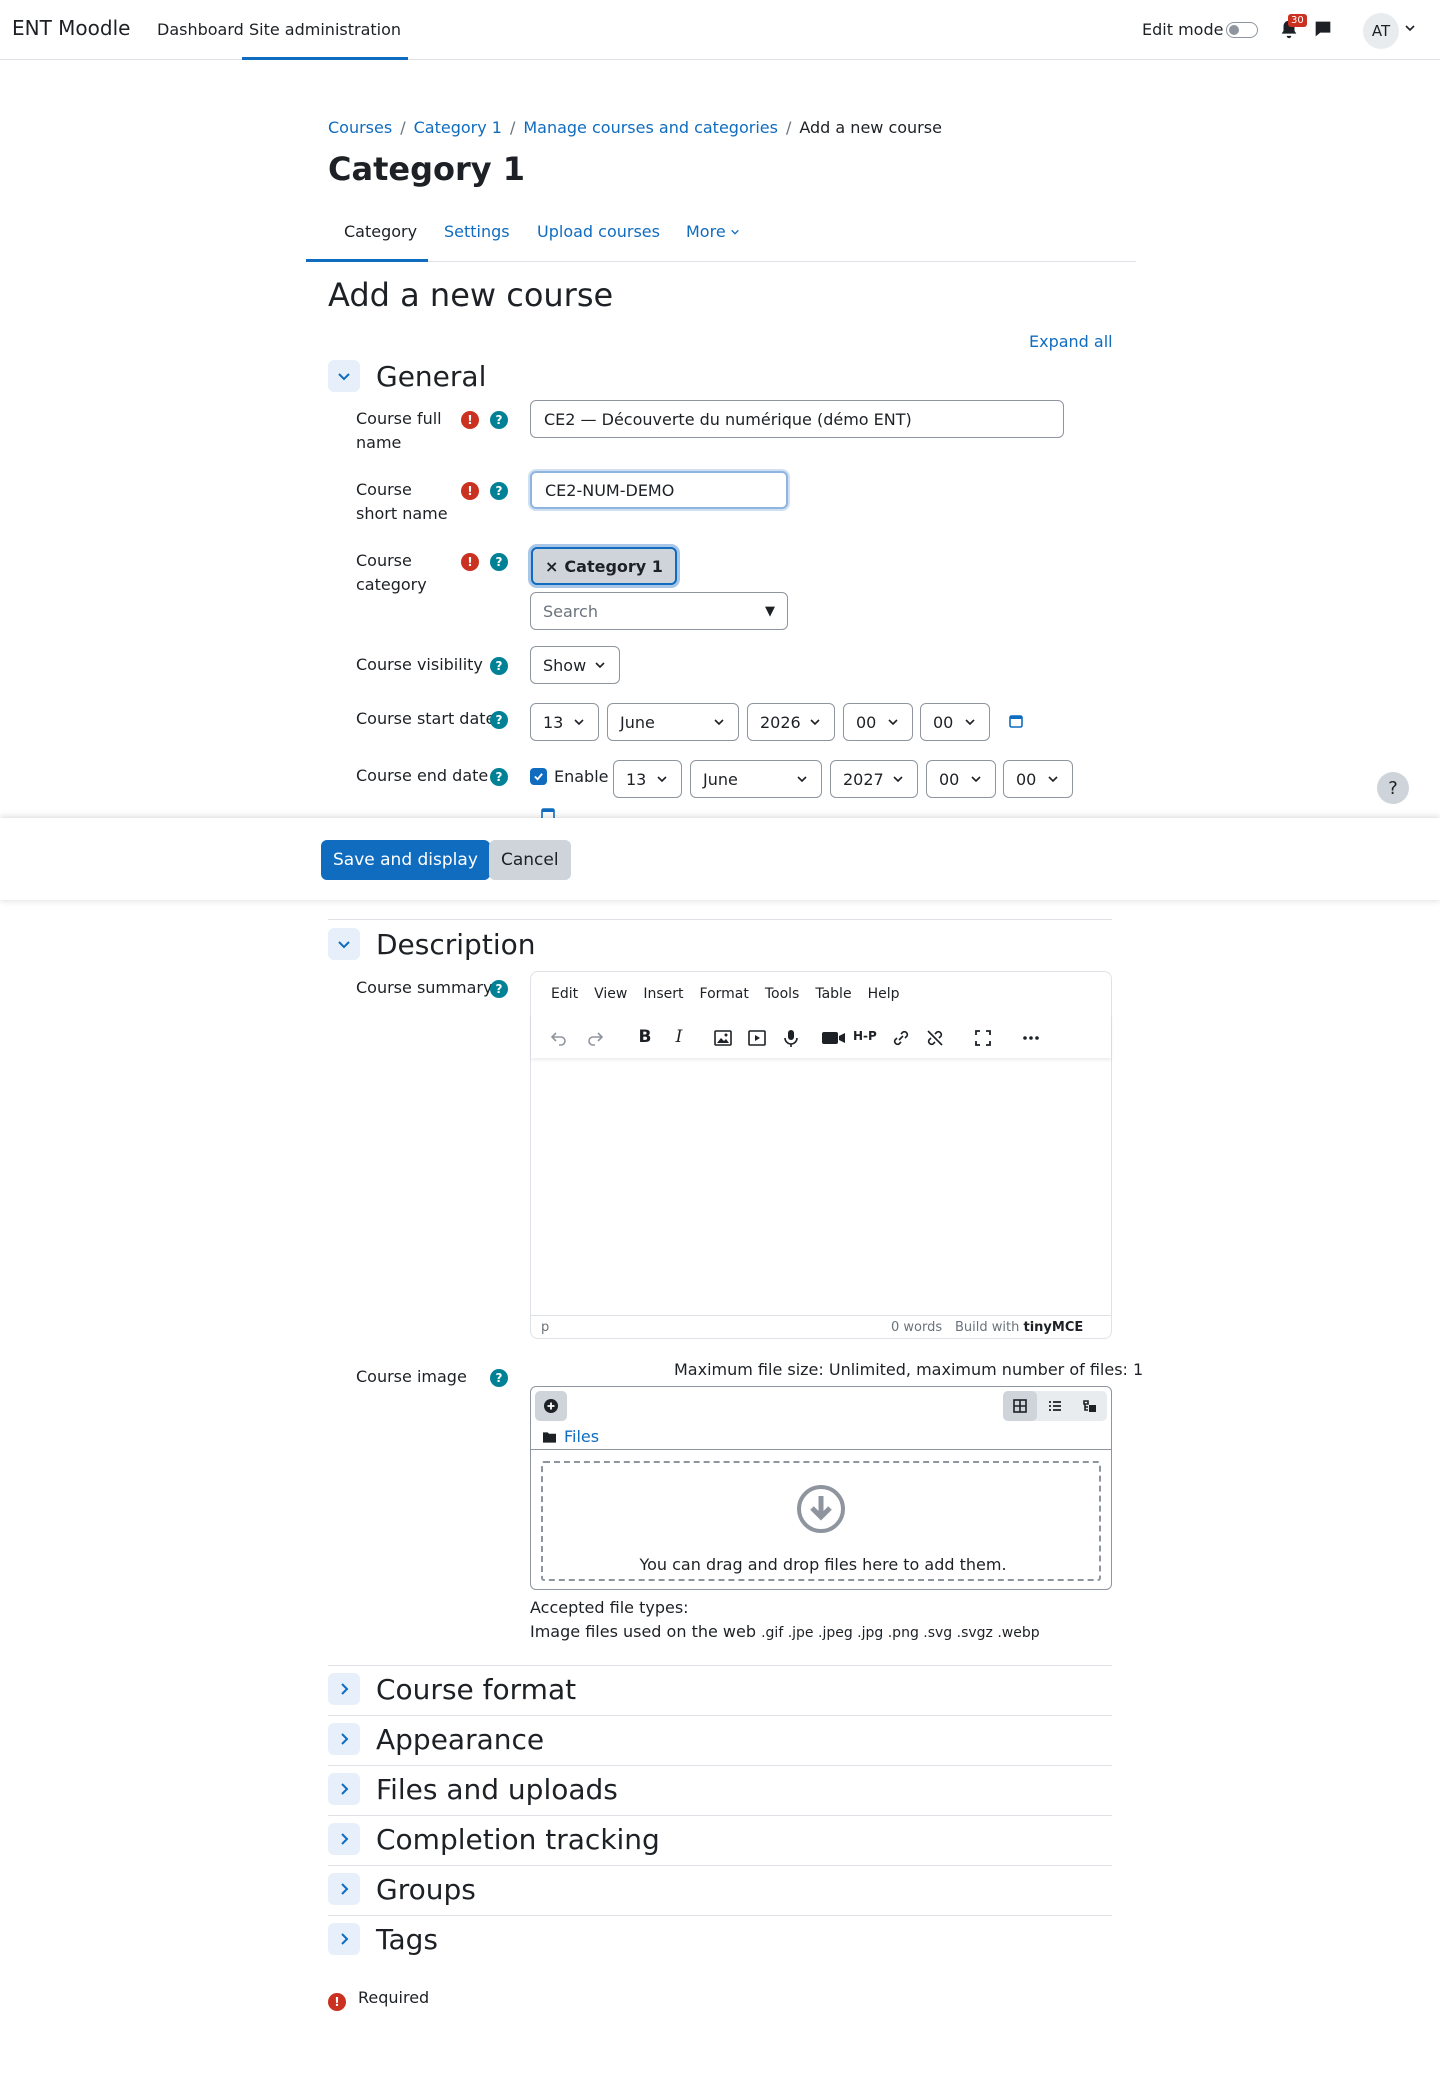  I want to click on word-count: 0 words, so click(916, 1327).